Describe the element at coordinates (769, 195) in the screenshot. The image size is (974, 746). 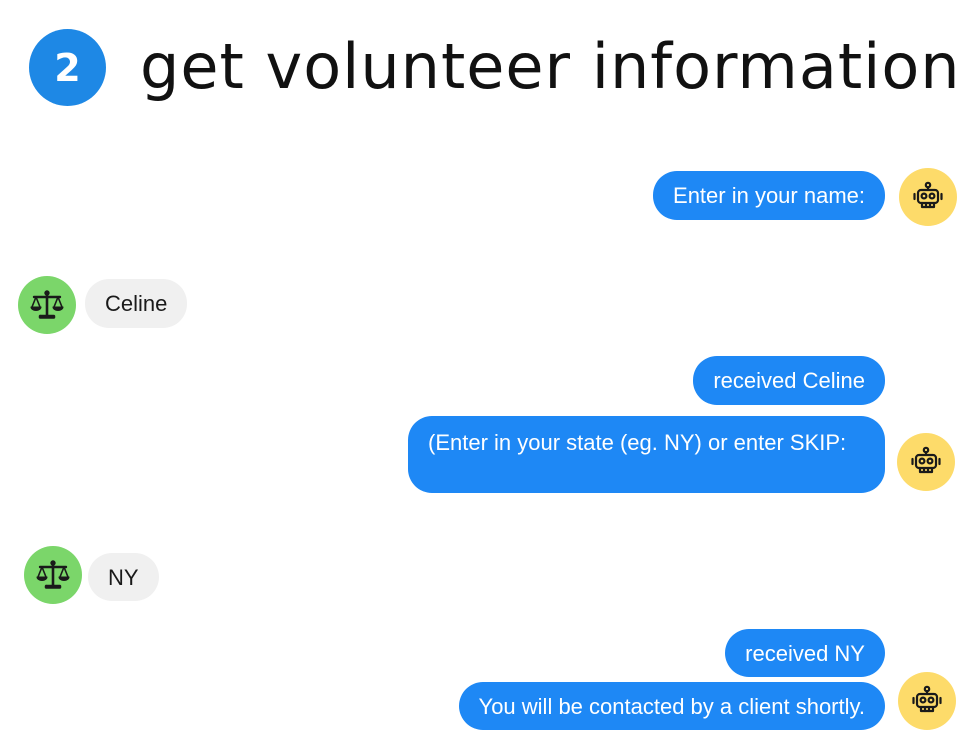
I see `bot-message: Enter in your name:` at that location.